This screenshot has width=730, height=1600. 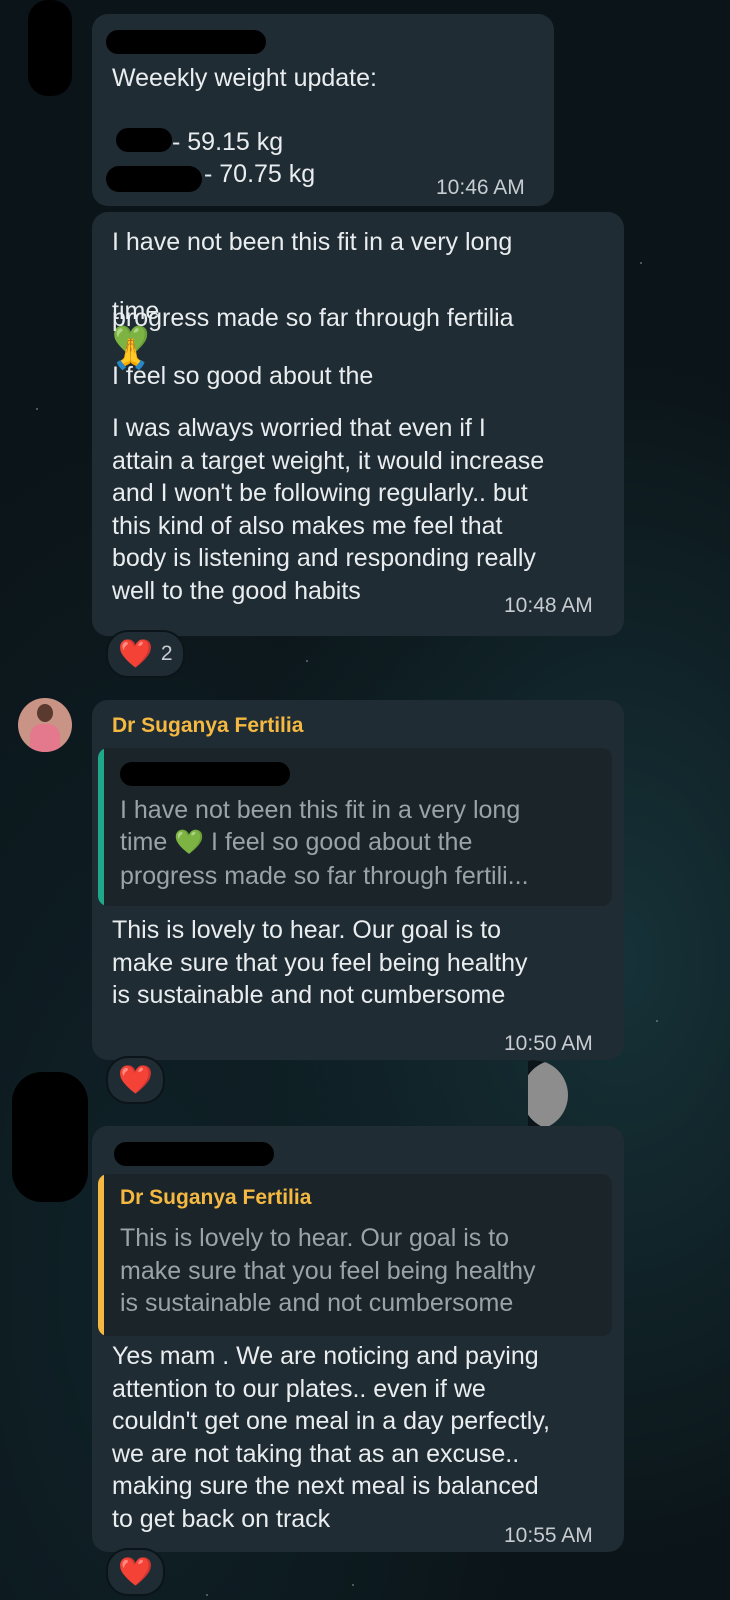 I want to click on avatar, so click(x=45, y=725).